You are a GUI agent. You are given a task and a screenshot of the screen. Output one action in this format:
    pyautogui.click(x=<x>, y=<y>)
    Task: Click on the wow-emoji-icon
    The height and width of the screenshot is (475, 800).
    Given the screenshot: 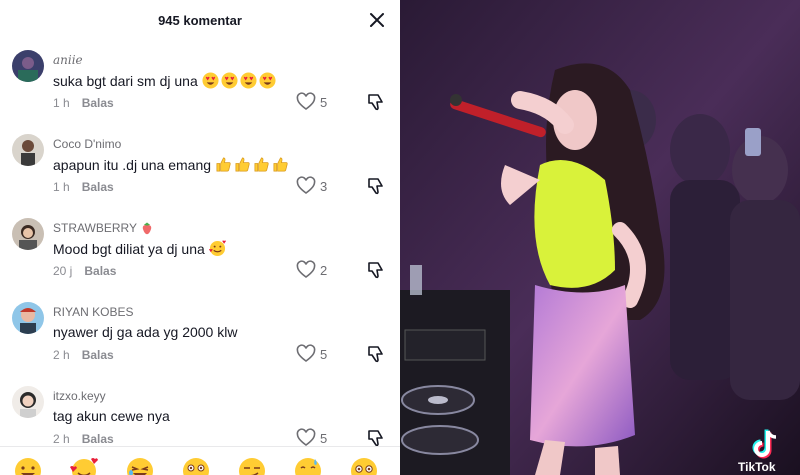 What is the action you would take?
    pyautogui.click(x=196, y=466)
    